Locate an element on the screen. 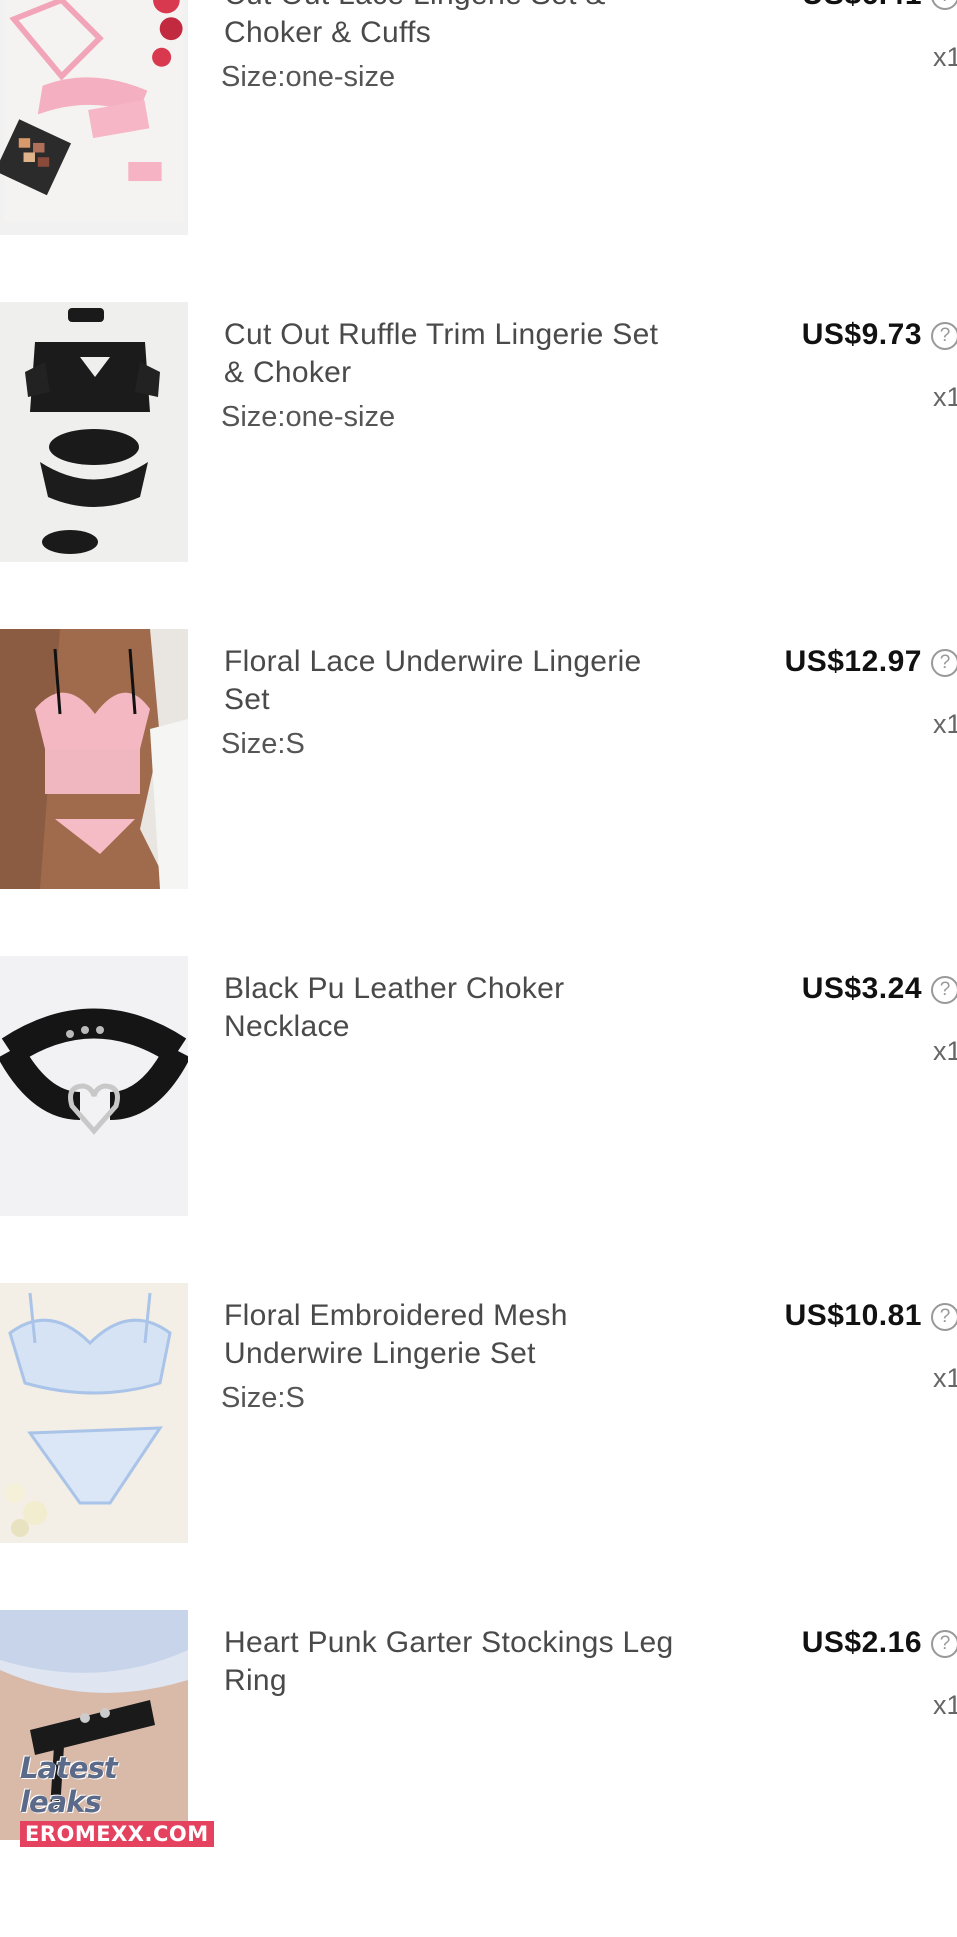  product-price: US$6.41 is located at coordinates (862, 7).